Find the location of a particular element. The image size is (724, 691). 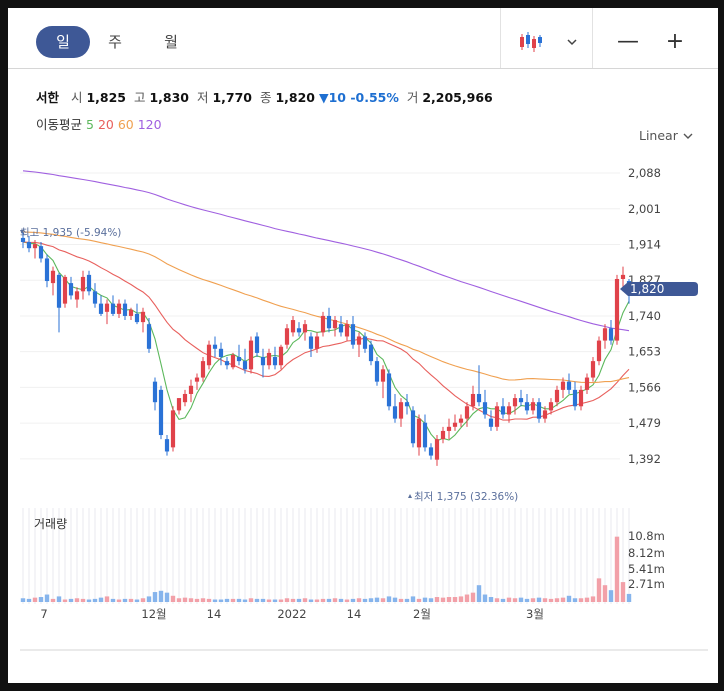

date-axis: 7 12월 14 2022 14 2월 3월 is located at coordinates (292, 614).